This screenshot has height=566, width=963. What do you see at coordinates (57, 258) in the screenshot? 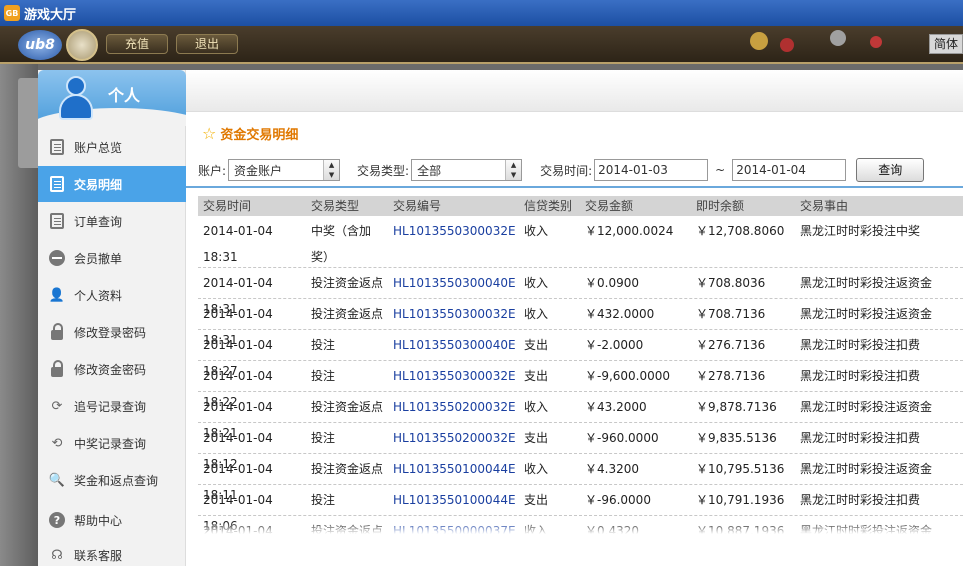
I see `cancel-order-icon` at bounding box center [57, 258].